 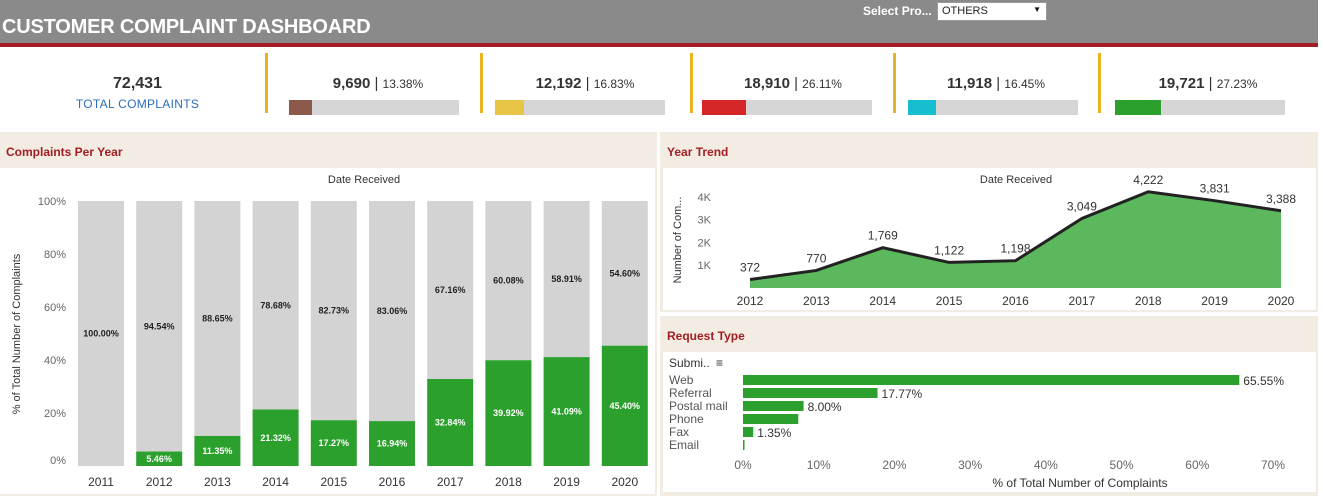 I want to click on category-label: Phone, so click(x=686, y=419).